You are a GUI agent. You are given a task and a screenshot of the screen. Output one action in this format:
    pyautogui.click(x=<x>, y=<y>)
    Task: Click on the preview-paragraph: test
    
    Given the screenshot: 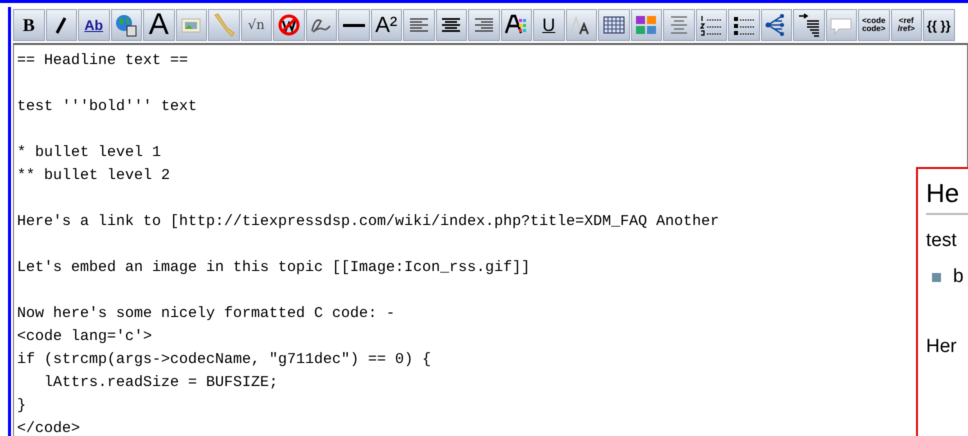 What is the action you would take?
    pyautogui.click(x=942, y=241)
    